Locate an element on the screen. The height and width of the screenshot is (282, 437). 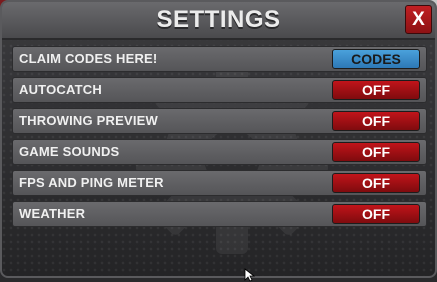
setting-label: GAME SOUNDS is located at coordinates (69, 151).